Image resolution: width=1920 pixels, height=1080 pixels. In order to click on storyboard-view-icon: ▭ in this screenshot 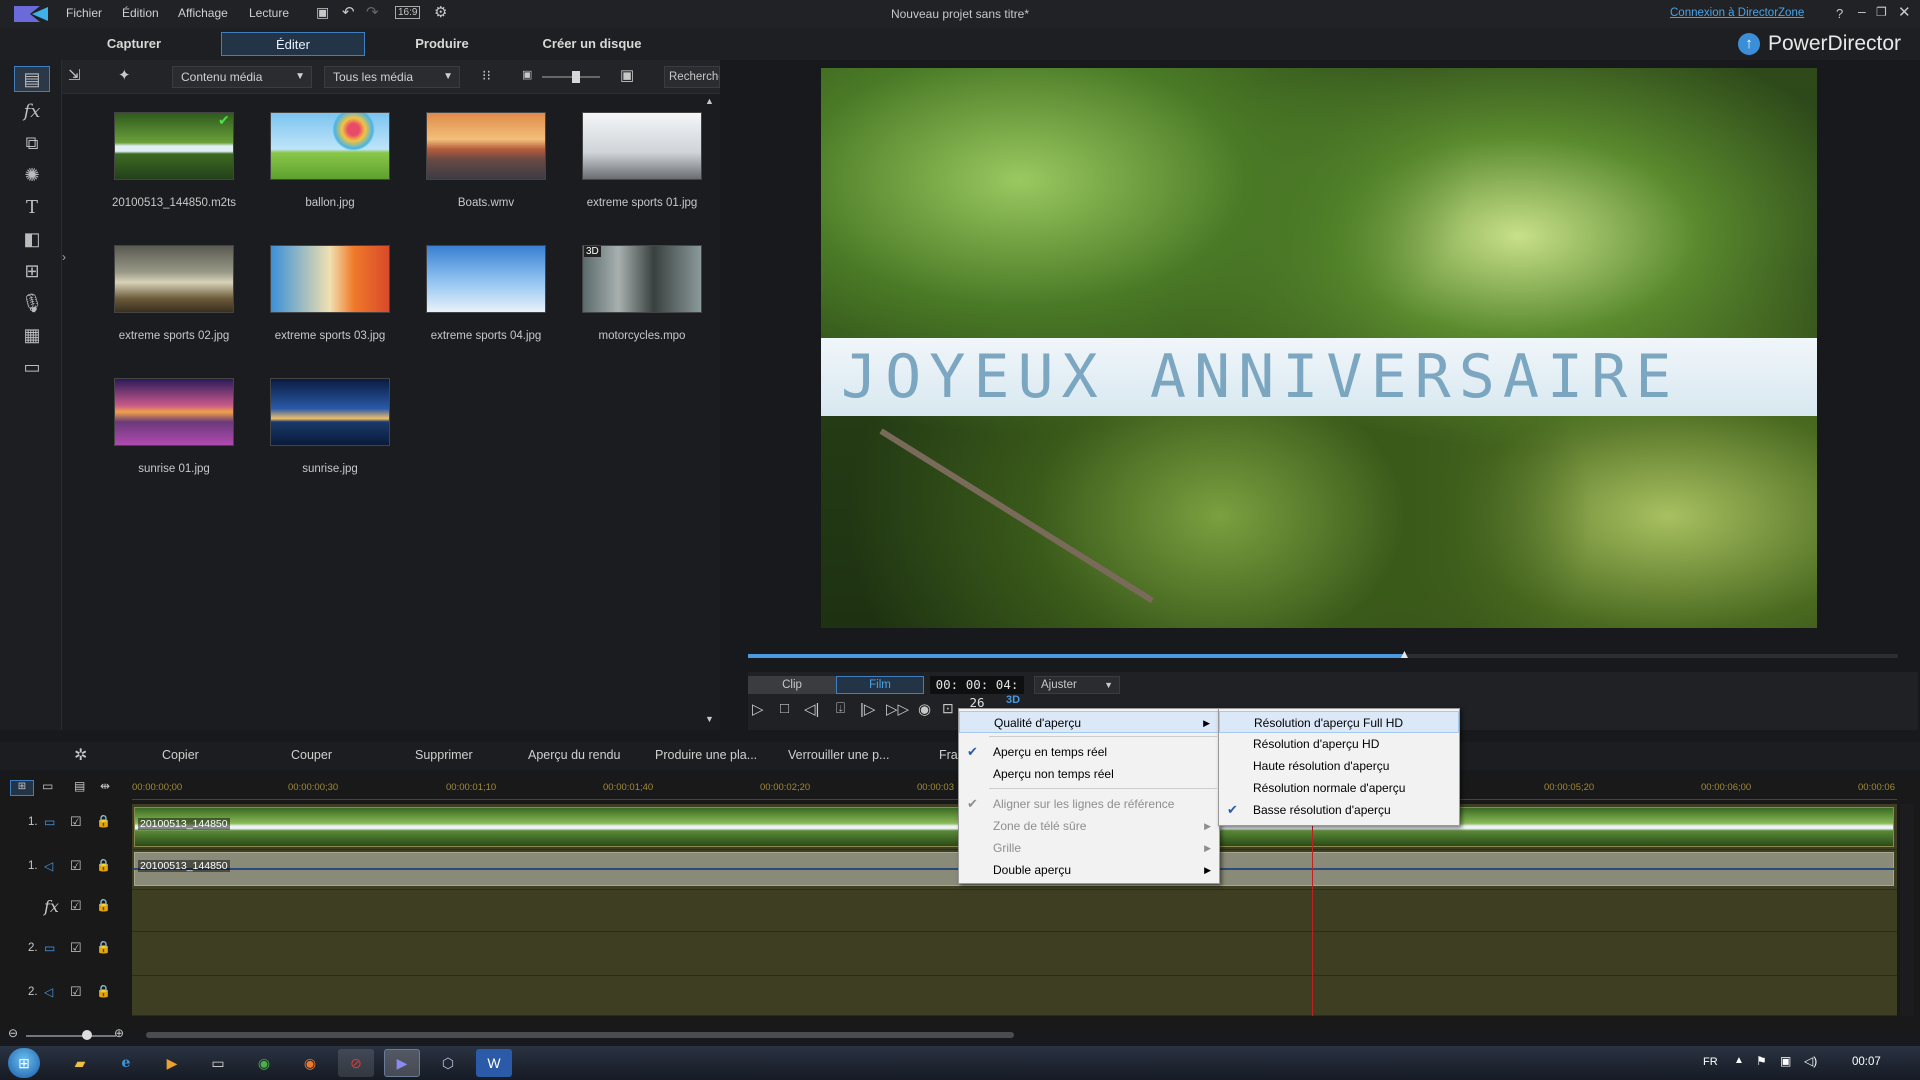, I will do `click(47, 786)`.